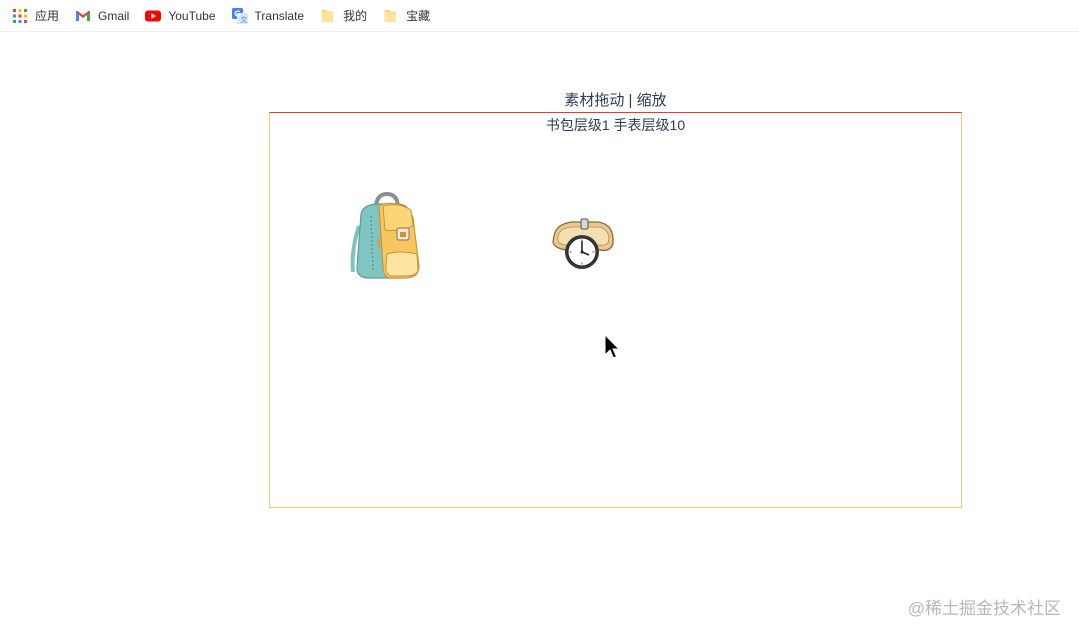  What do you see at coordinates (583, 245) in the screenshot?
I see `watch-icon` at bounding box center [583, 245].